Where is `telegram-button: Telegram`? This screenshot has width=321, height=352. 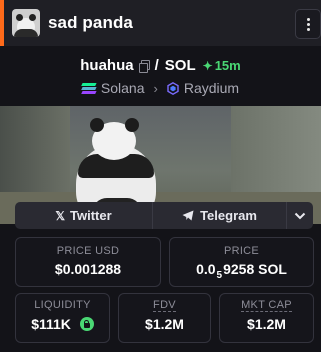 telegram-button: Telegram is located at coordinates (220, 215).